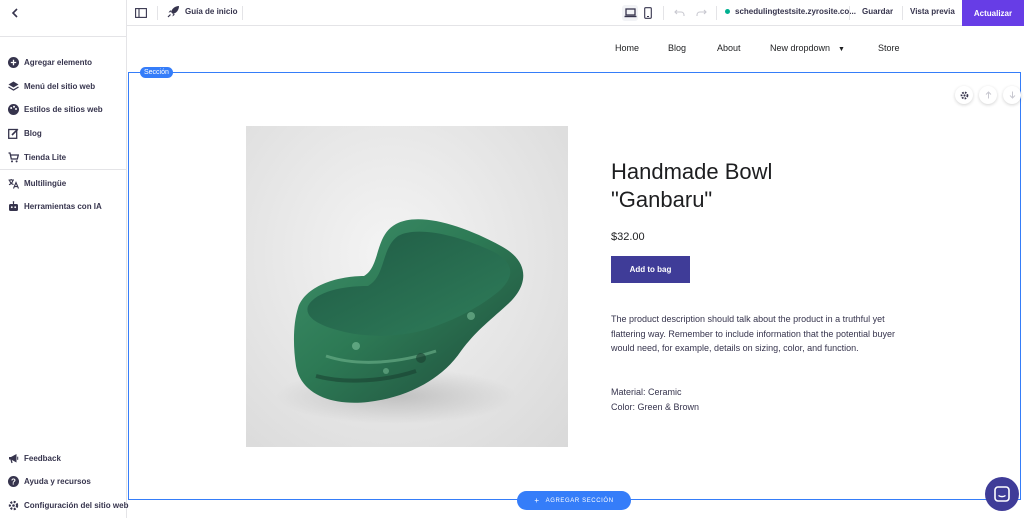  I want to click on sidebar-item-site-styles: Estilos de sitios web, so click(55, 109).